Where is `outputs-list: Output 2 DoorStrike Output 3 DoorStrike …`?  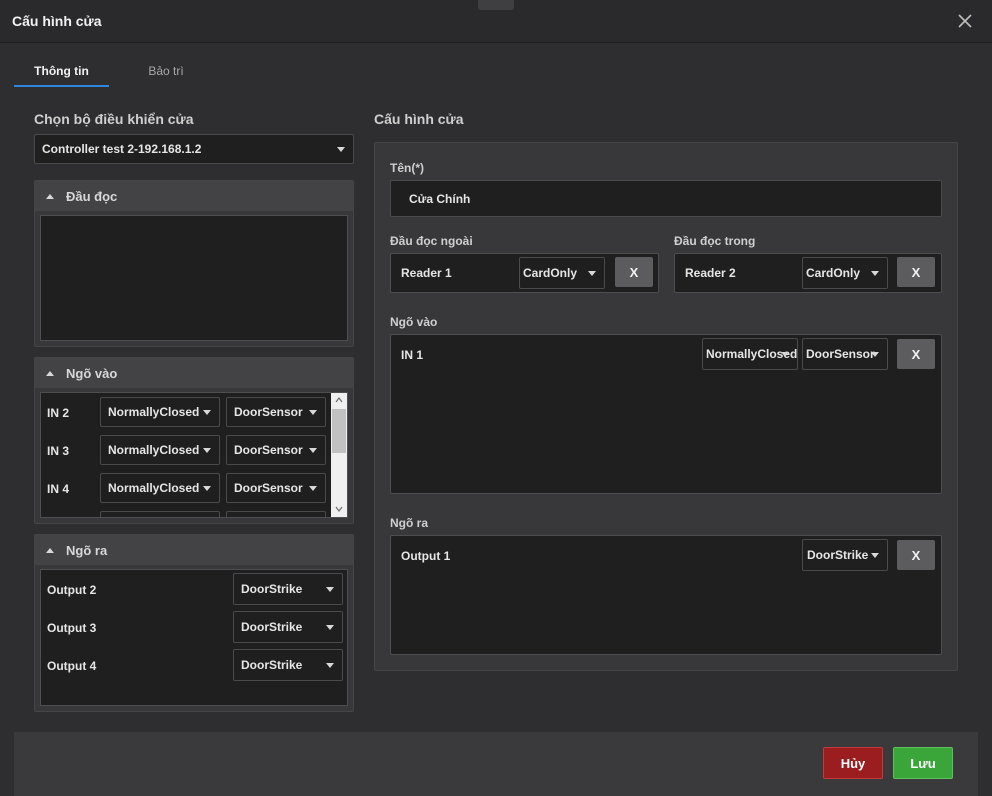
outputs-list: Output 2 DoorStrike Output 3 DoorStrike … is located at coordinates (194, 637).